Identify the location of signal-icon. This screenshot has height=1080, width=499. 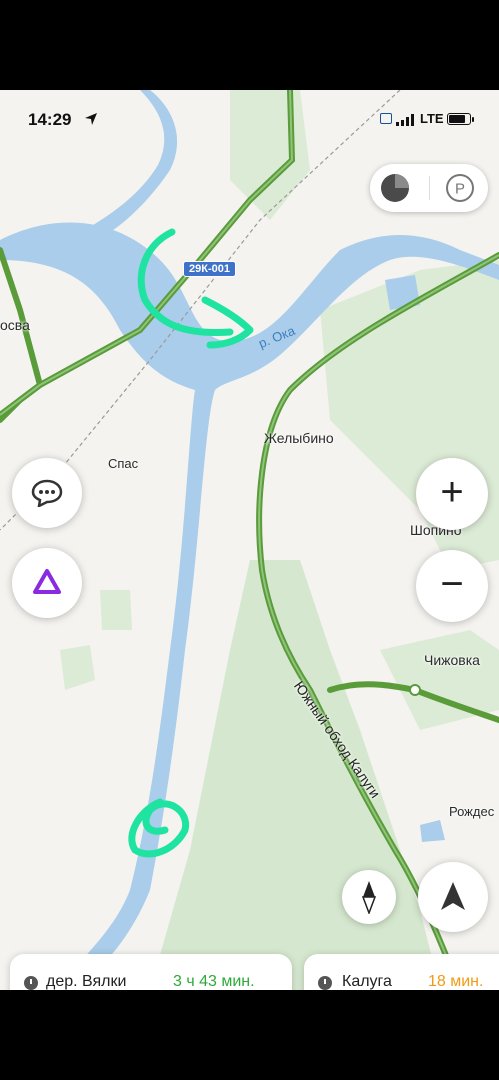
(405, 120).